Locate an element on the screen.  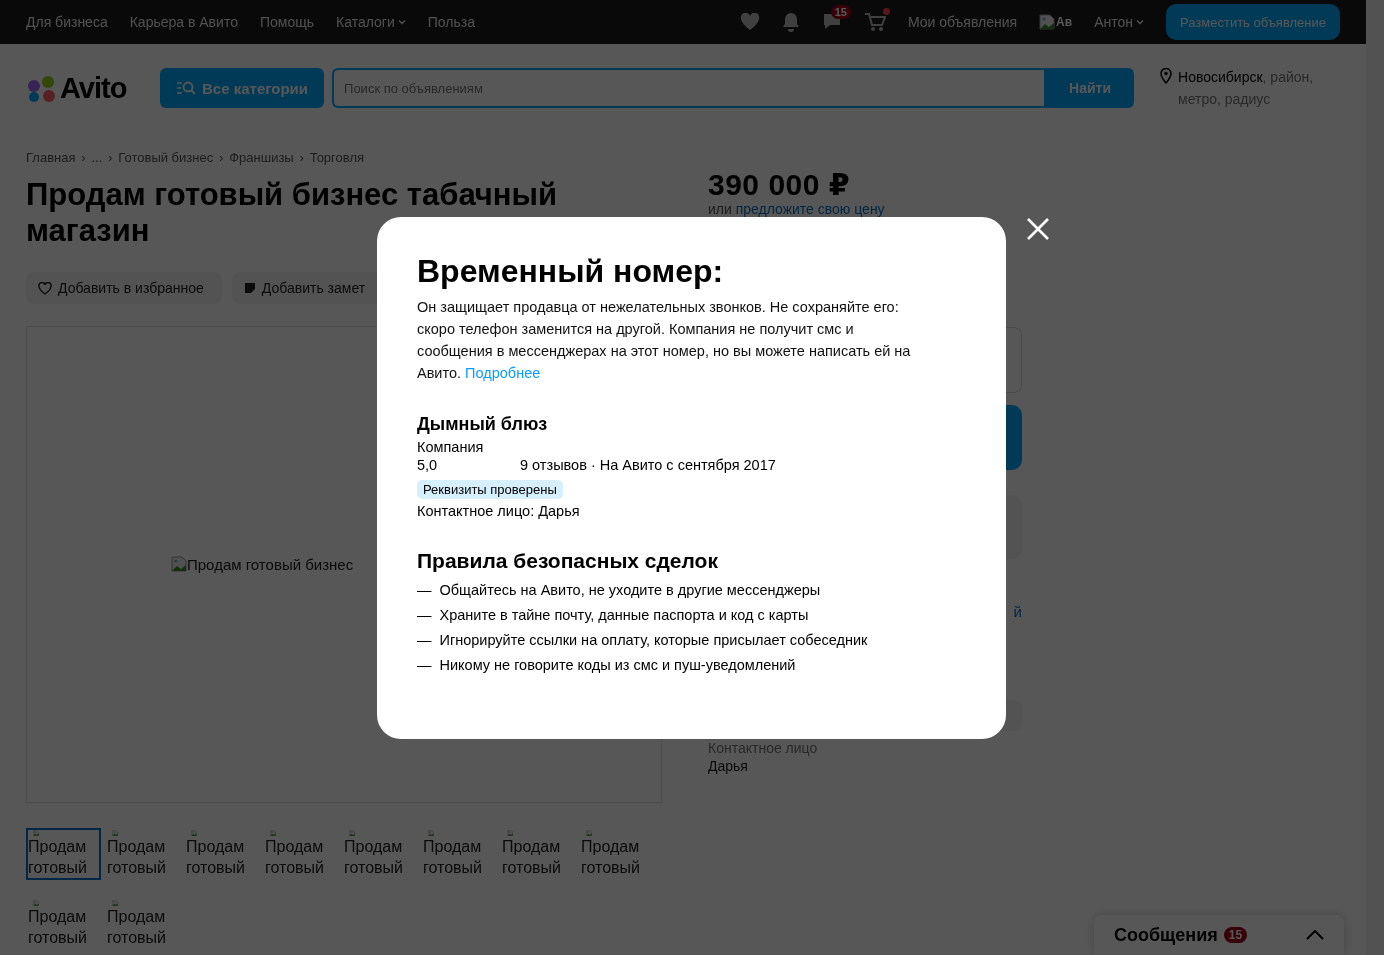
logo-text: Avito is located at coordinates (93, 88).